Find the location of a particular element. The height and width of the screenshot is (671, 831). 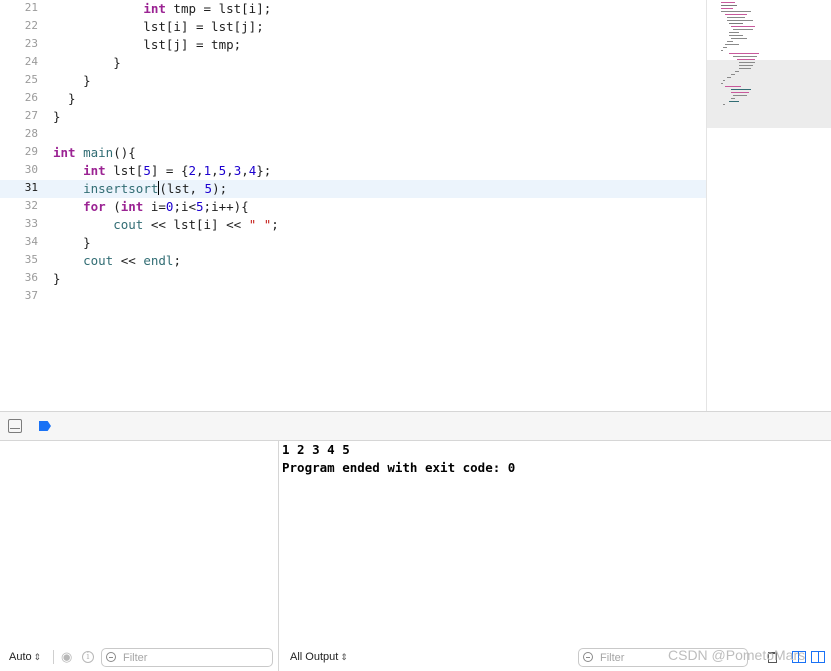

panel-toggle-icon is located at coordinates (15, 426).